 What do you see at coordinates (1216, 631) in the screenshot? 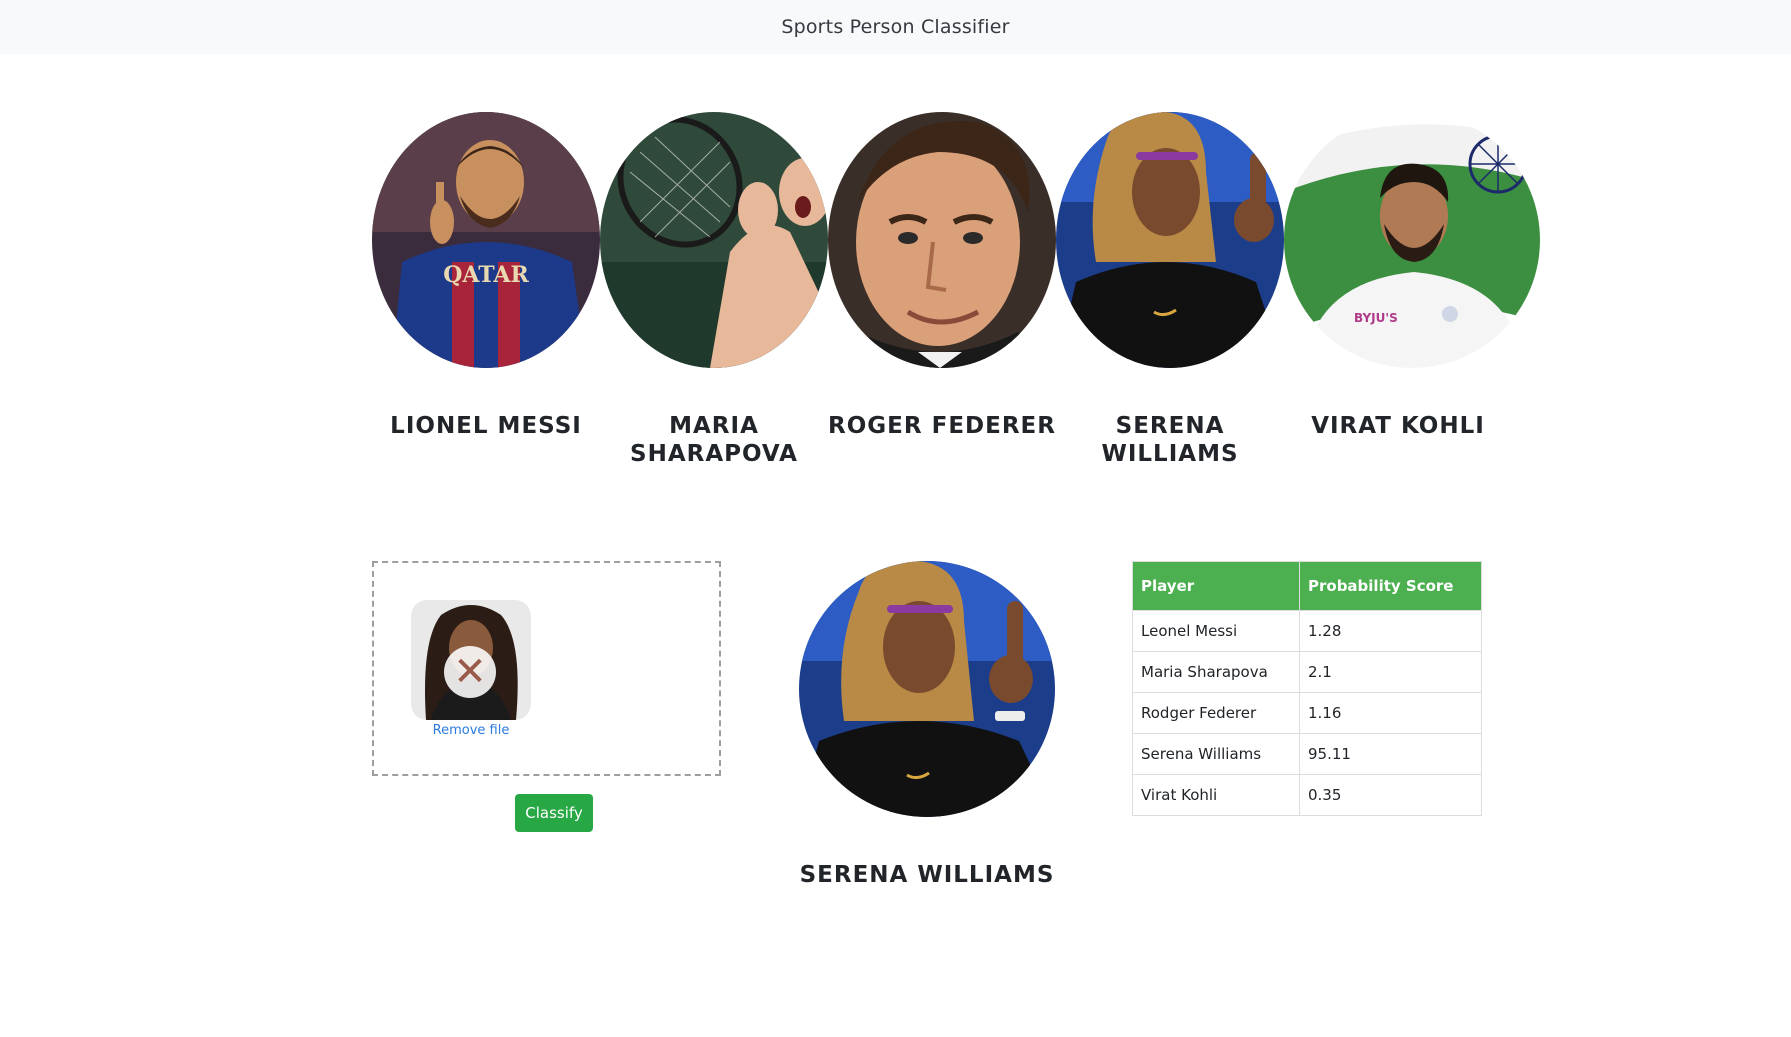
I see `player-cell: Leonel Messi` at bounding box center [1216, 631].